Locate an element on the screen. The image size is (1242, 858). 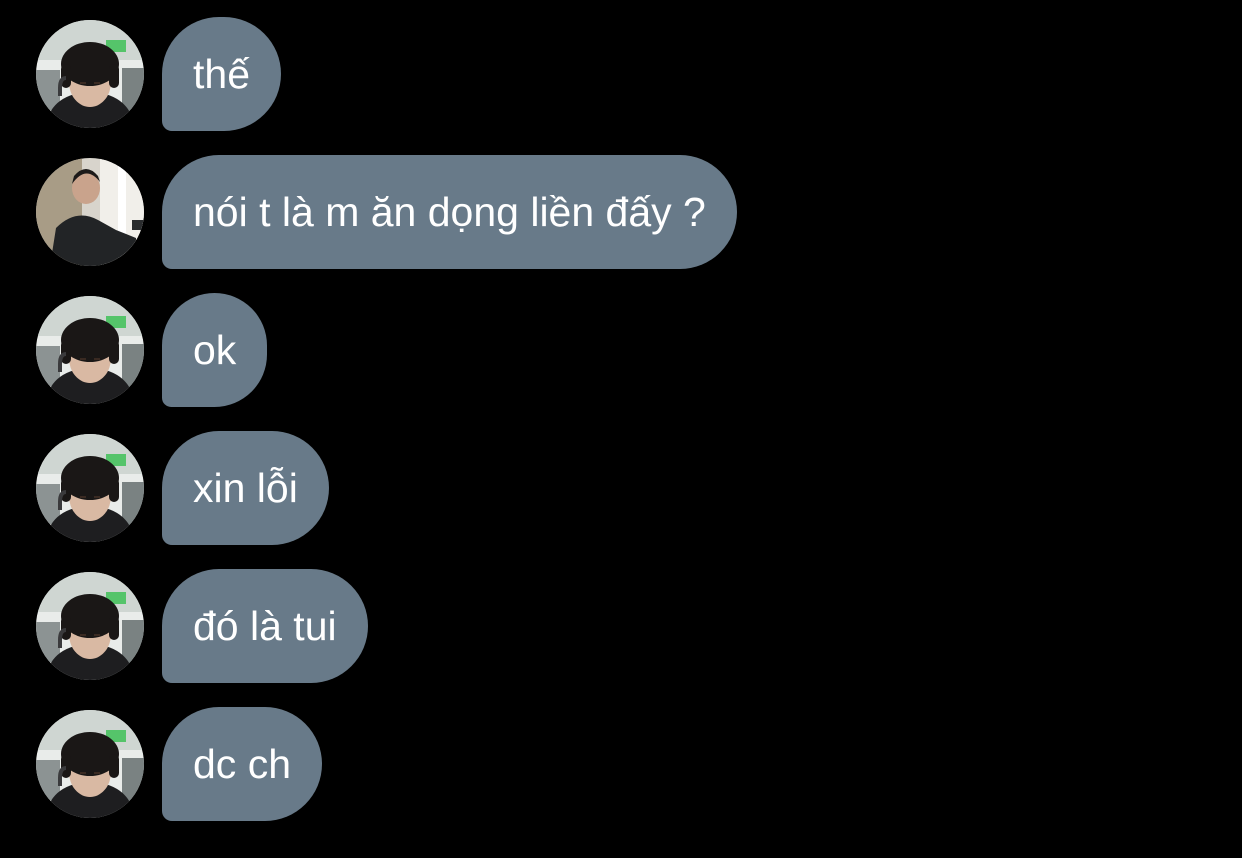
message-bubble: thế is located at coordinates (221, 74).